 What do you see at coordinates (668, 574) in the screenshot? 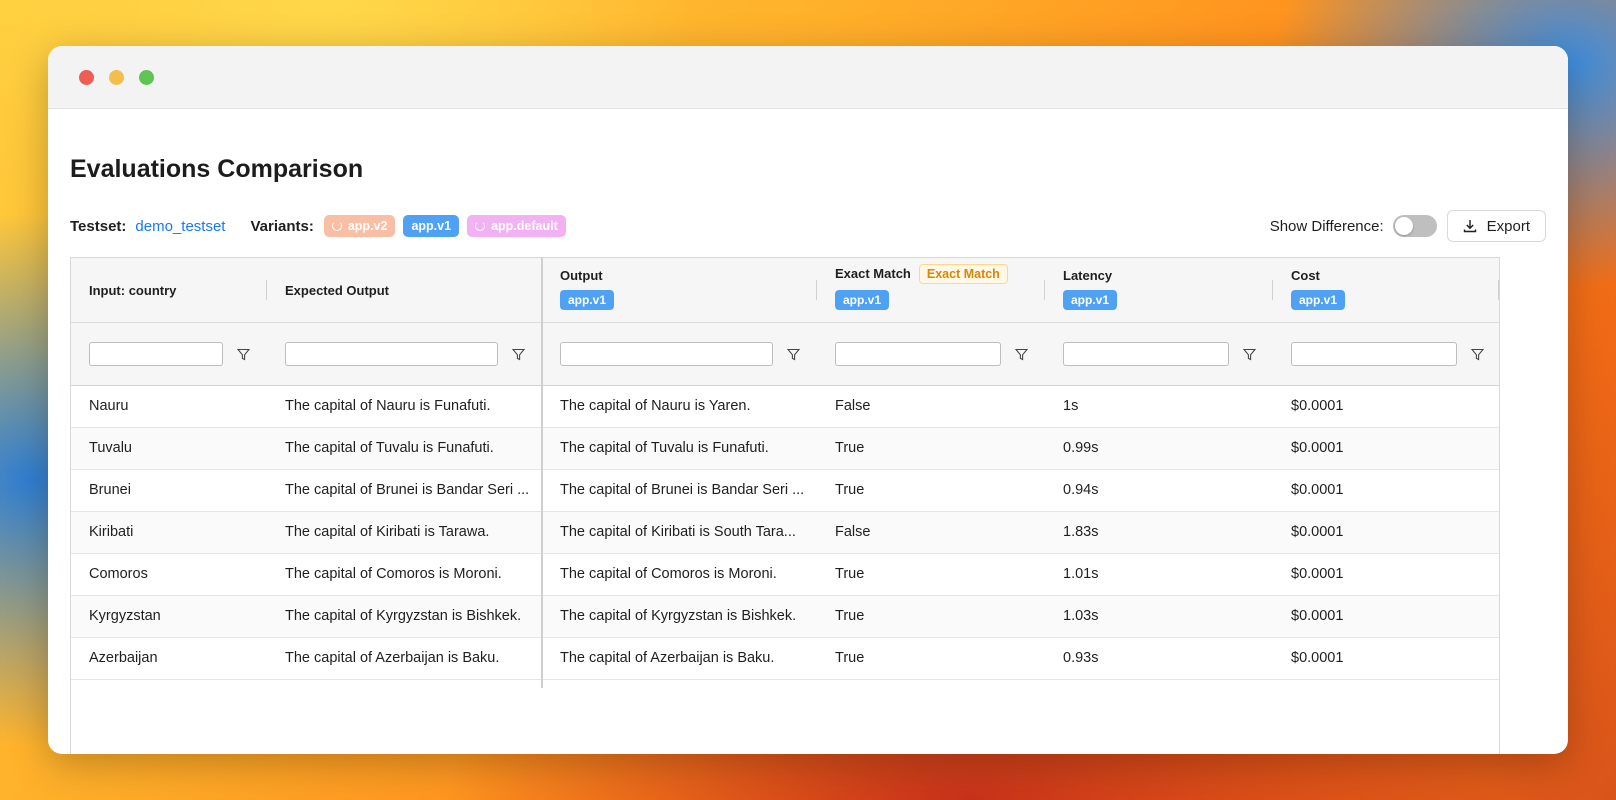
I see `cell-output: The capital of Comoros is Moroni.` at bounding box center [668, 574].